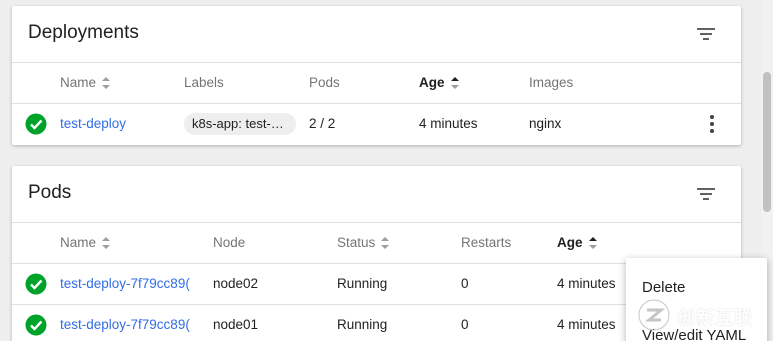  Describe the element at coordinates (551, 82) in the screenshot. I see `column-header-images: Images` at that location.